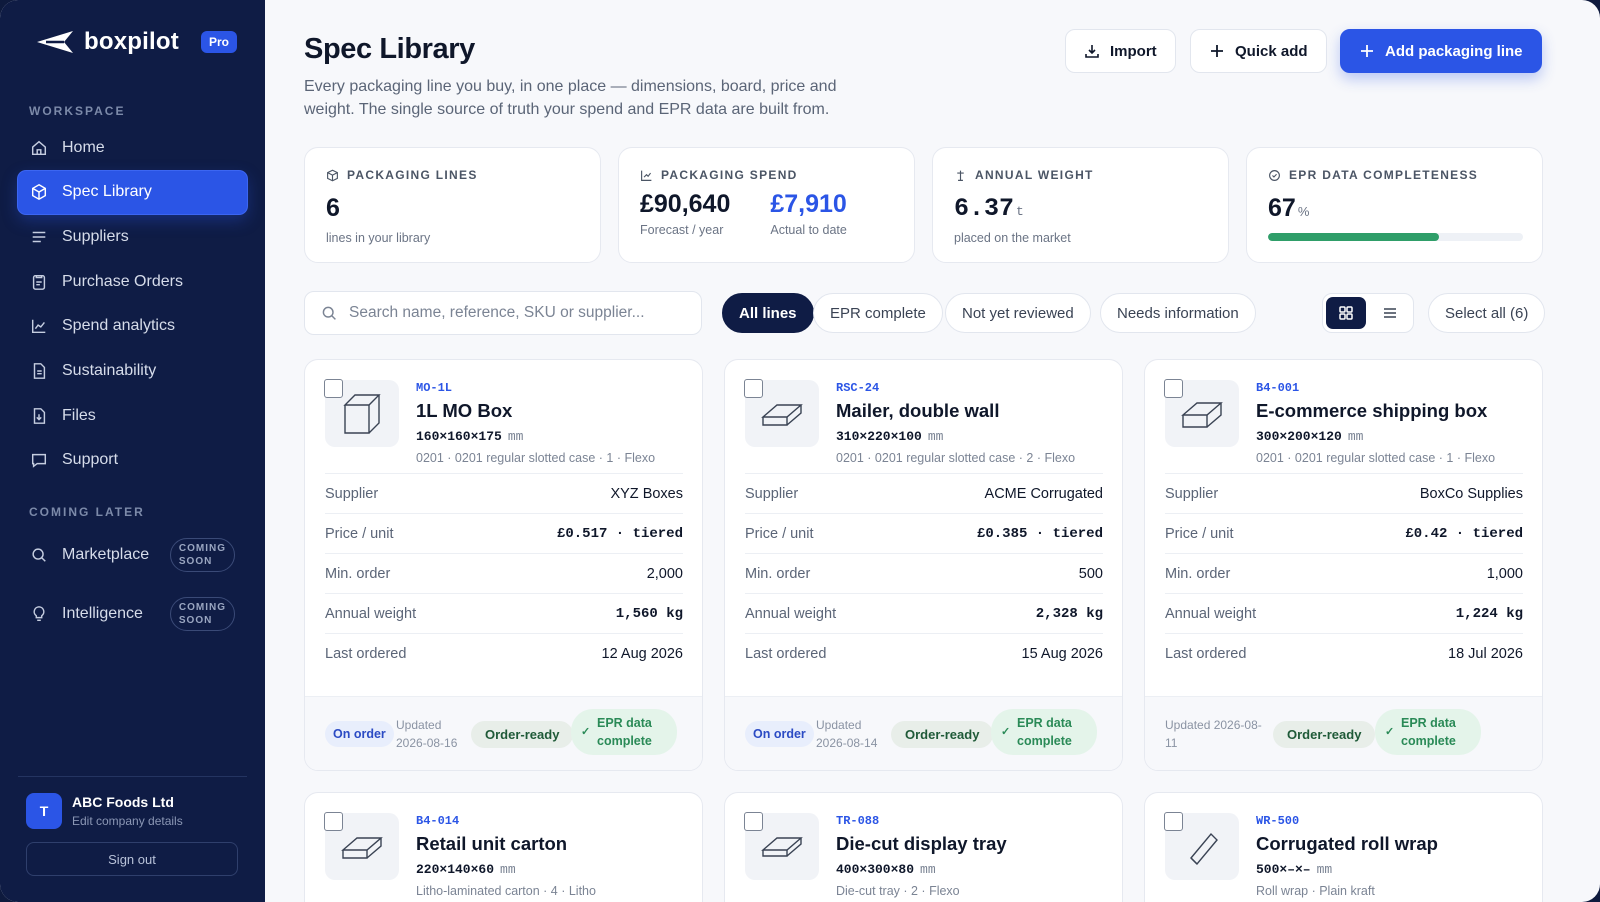 The height and width of the screenshot is (902, 1600). What do you see at coordinates (1428, 732) in the screenshot?
I see `epr-complete-badge: ✓ EPR data complete` at bounding box center [1428, 732].